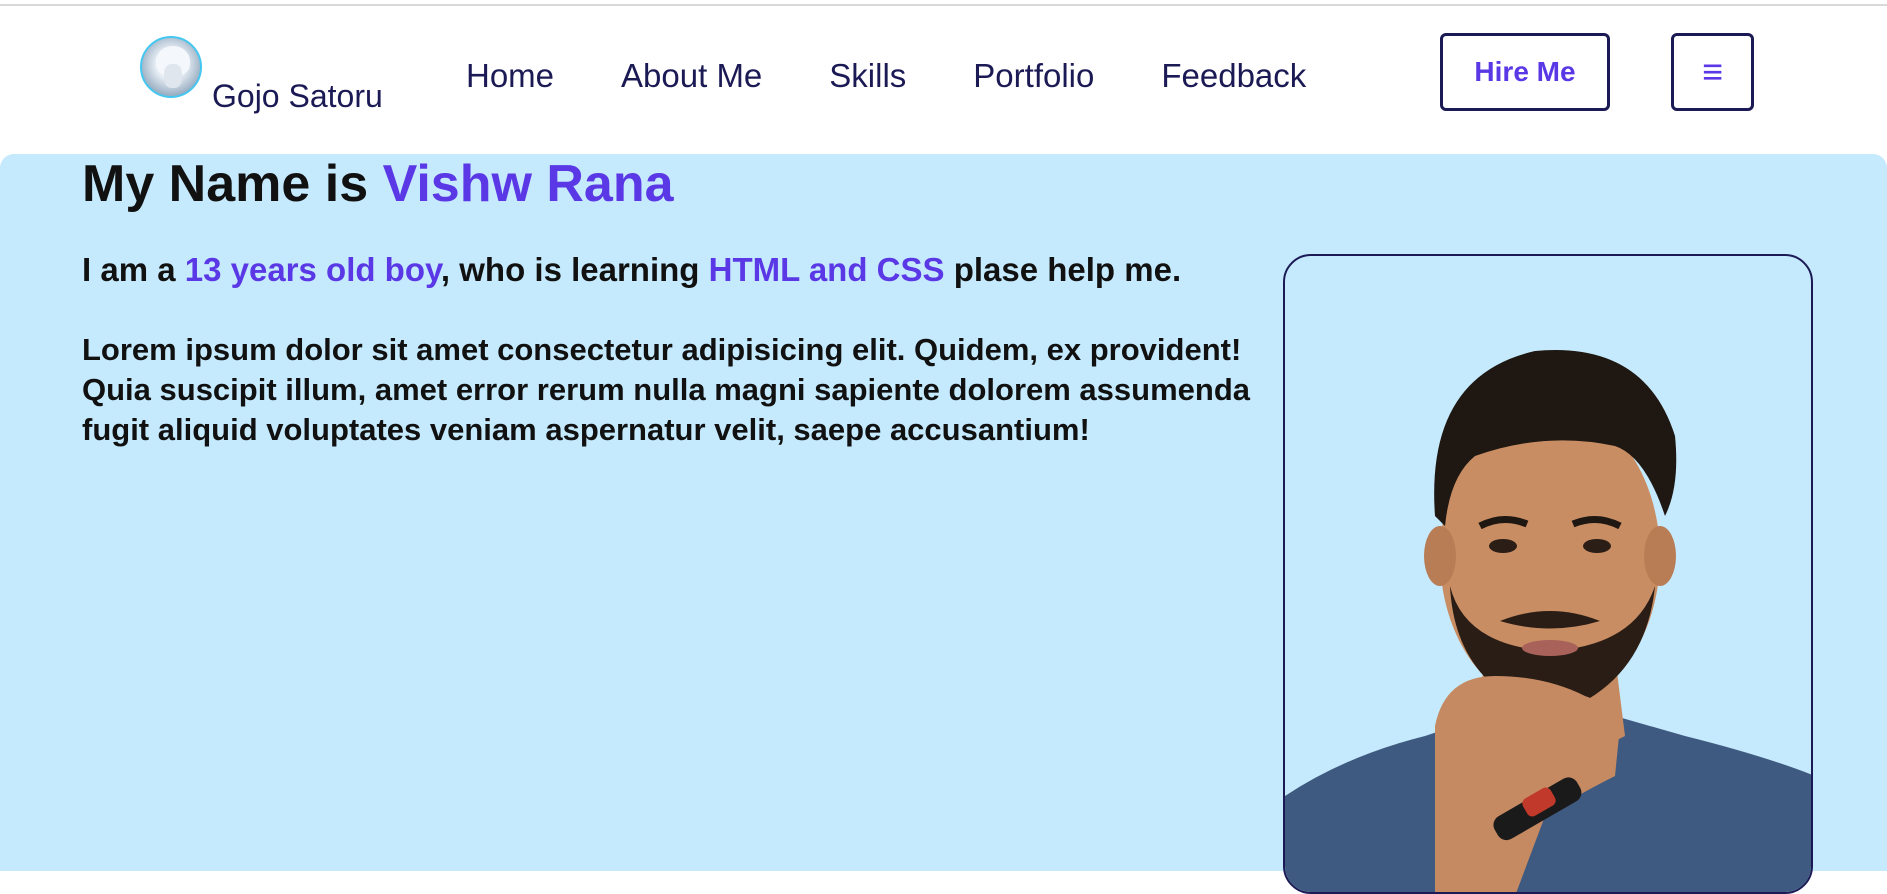 The image size is (1887, 894). I want to click on hero-title: My Name is Vishw Rana, so click(378, 184).